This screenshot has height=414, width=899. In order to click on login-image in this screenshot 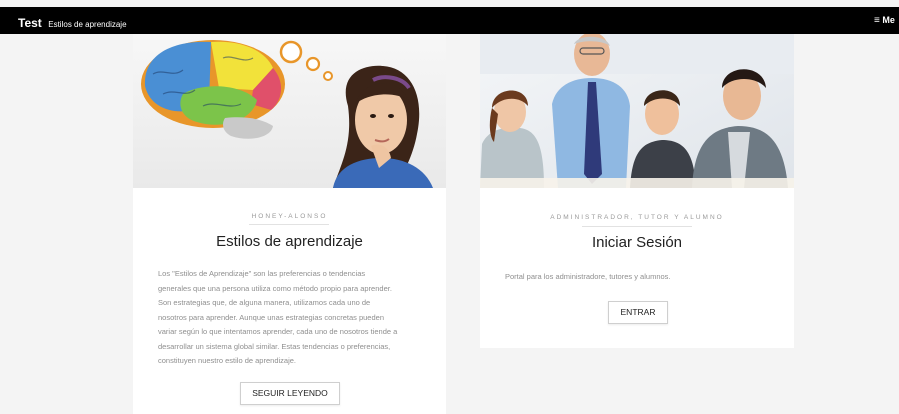, I will do `click(637, 111)`.